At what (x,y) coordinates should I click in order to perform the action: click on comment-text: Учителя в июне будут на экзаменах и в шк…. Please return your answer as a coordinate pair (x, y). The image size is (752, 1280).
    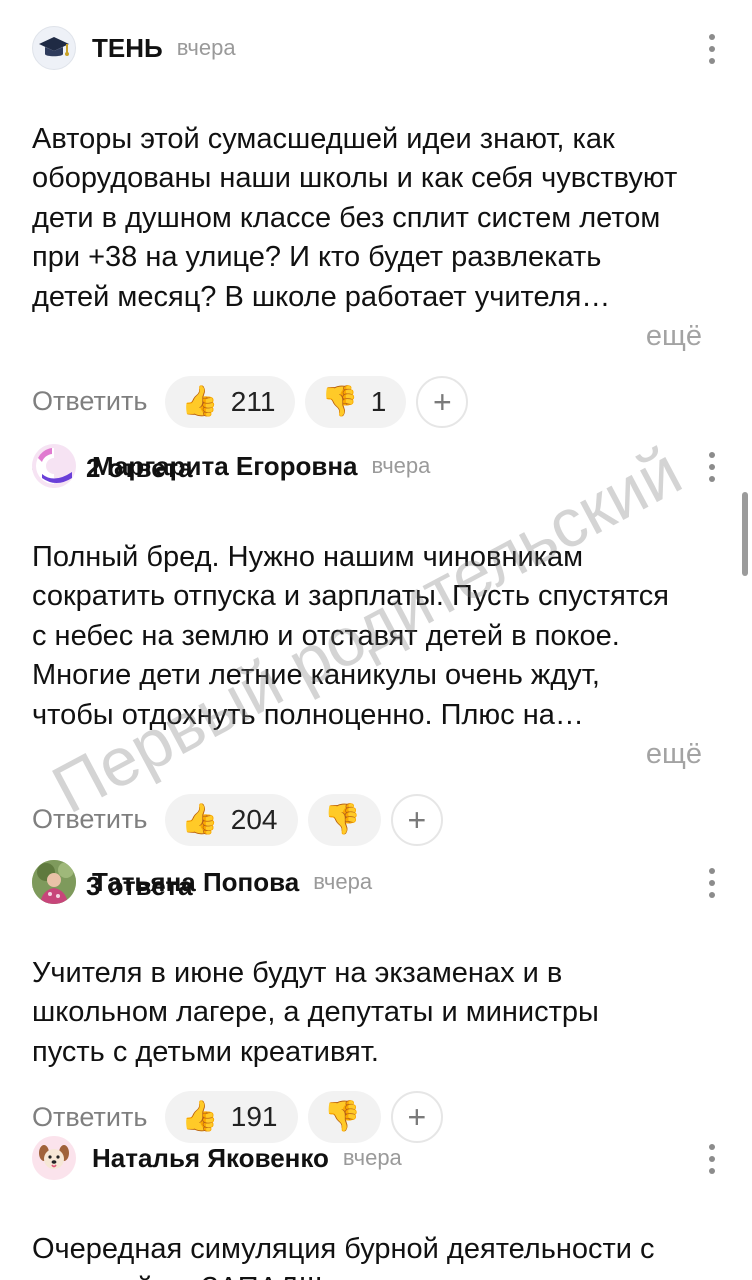
    Looking at the image, I should click on (392, 993).